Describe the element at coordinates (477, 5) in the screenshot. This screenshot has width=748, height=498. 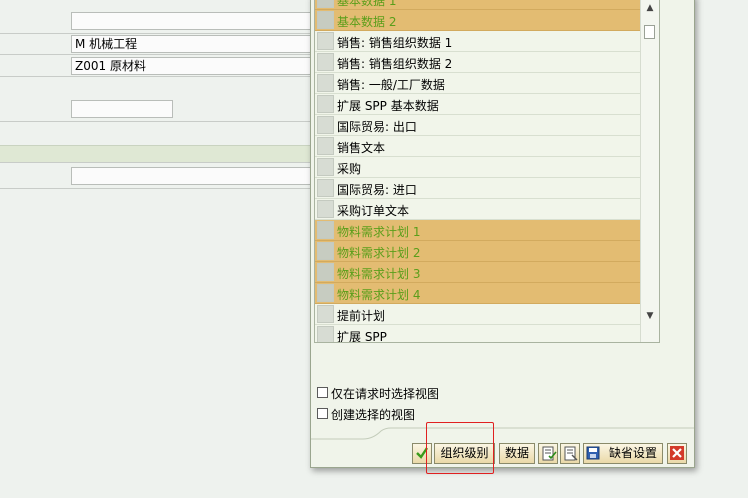
I see `view-row: 基本数据 1` at that location.